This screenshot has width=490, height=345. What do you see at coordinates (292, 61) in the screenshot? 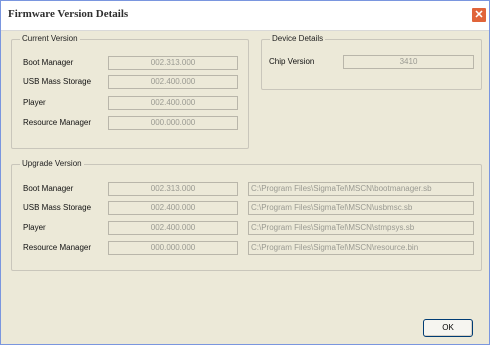
I see `chip-version-label: Chip Version` at bounding box center [292, 61].